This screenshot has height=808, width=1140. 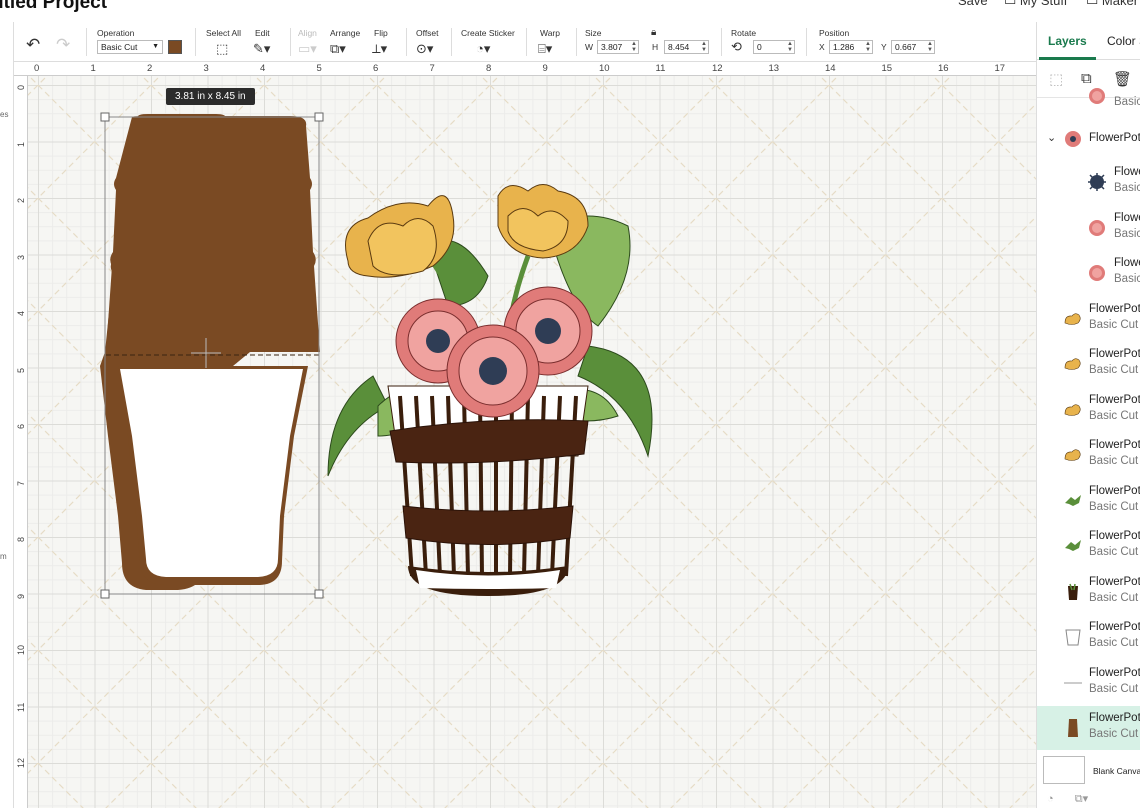 I want to click on combine-icon: ⧉▾, so click(x=1081, y=799).